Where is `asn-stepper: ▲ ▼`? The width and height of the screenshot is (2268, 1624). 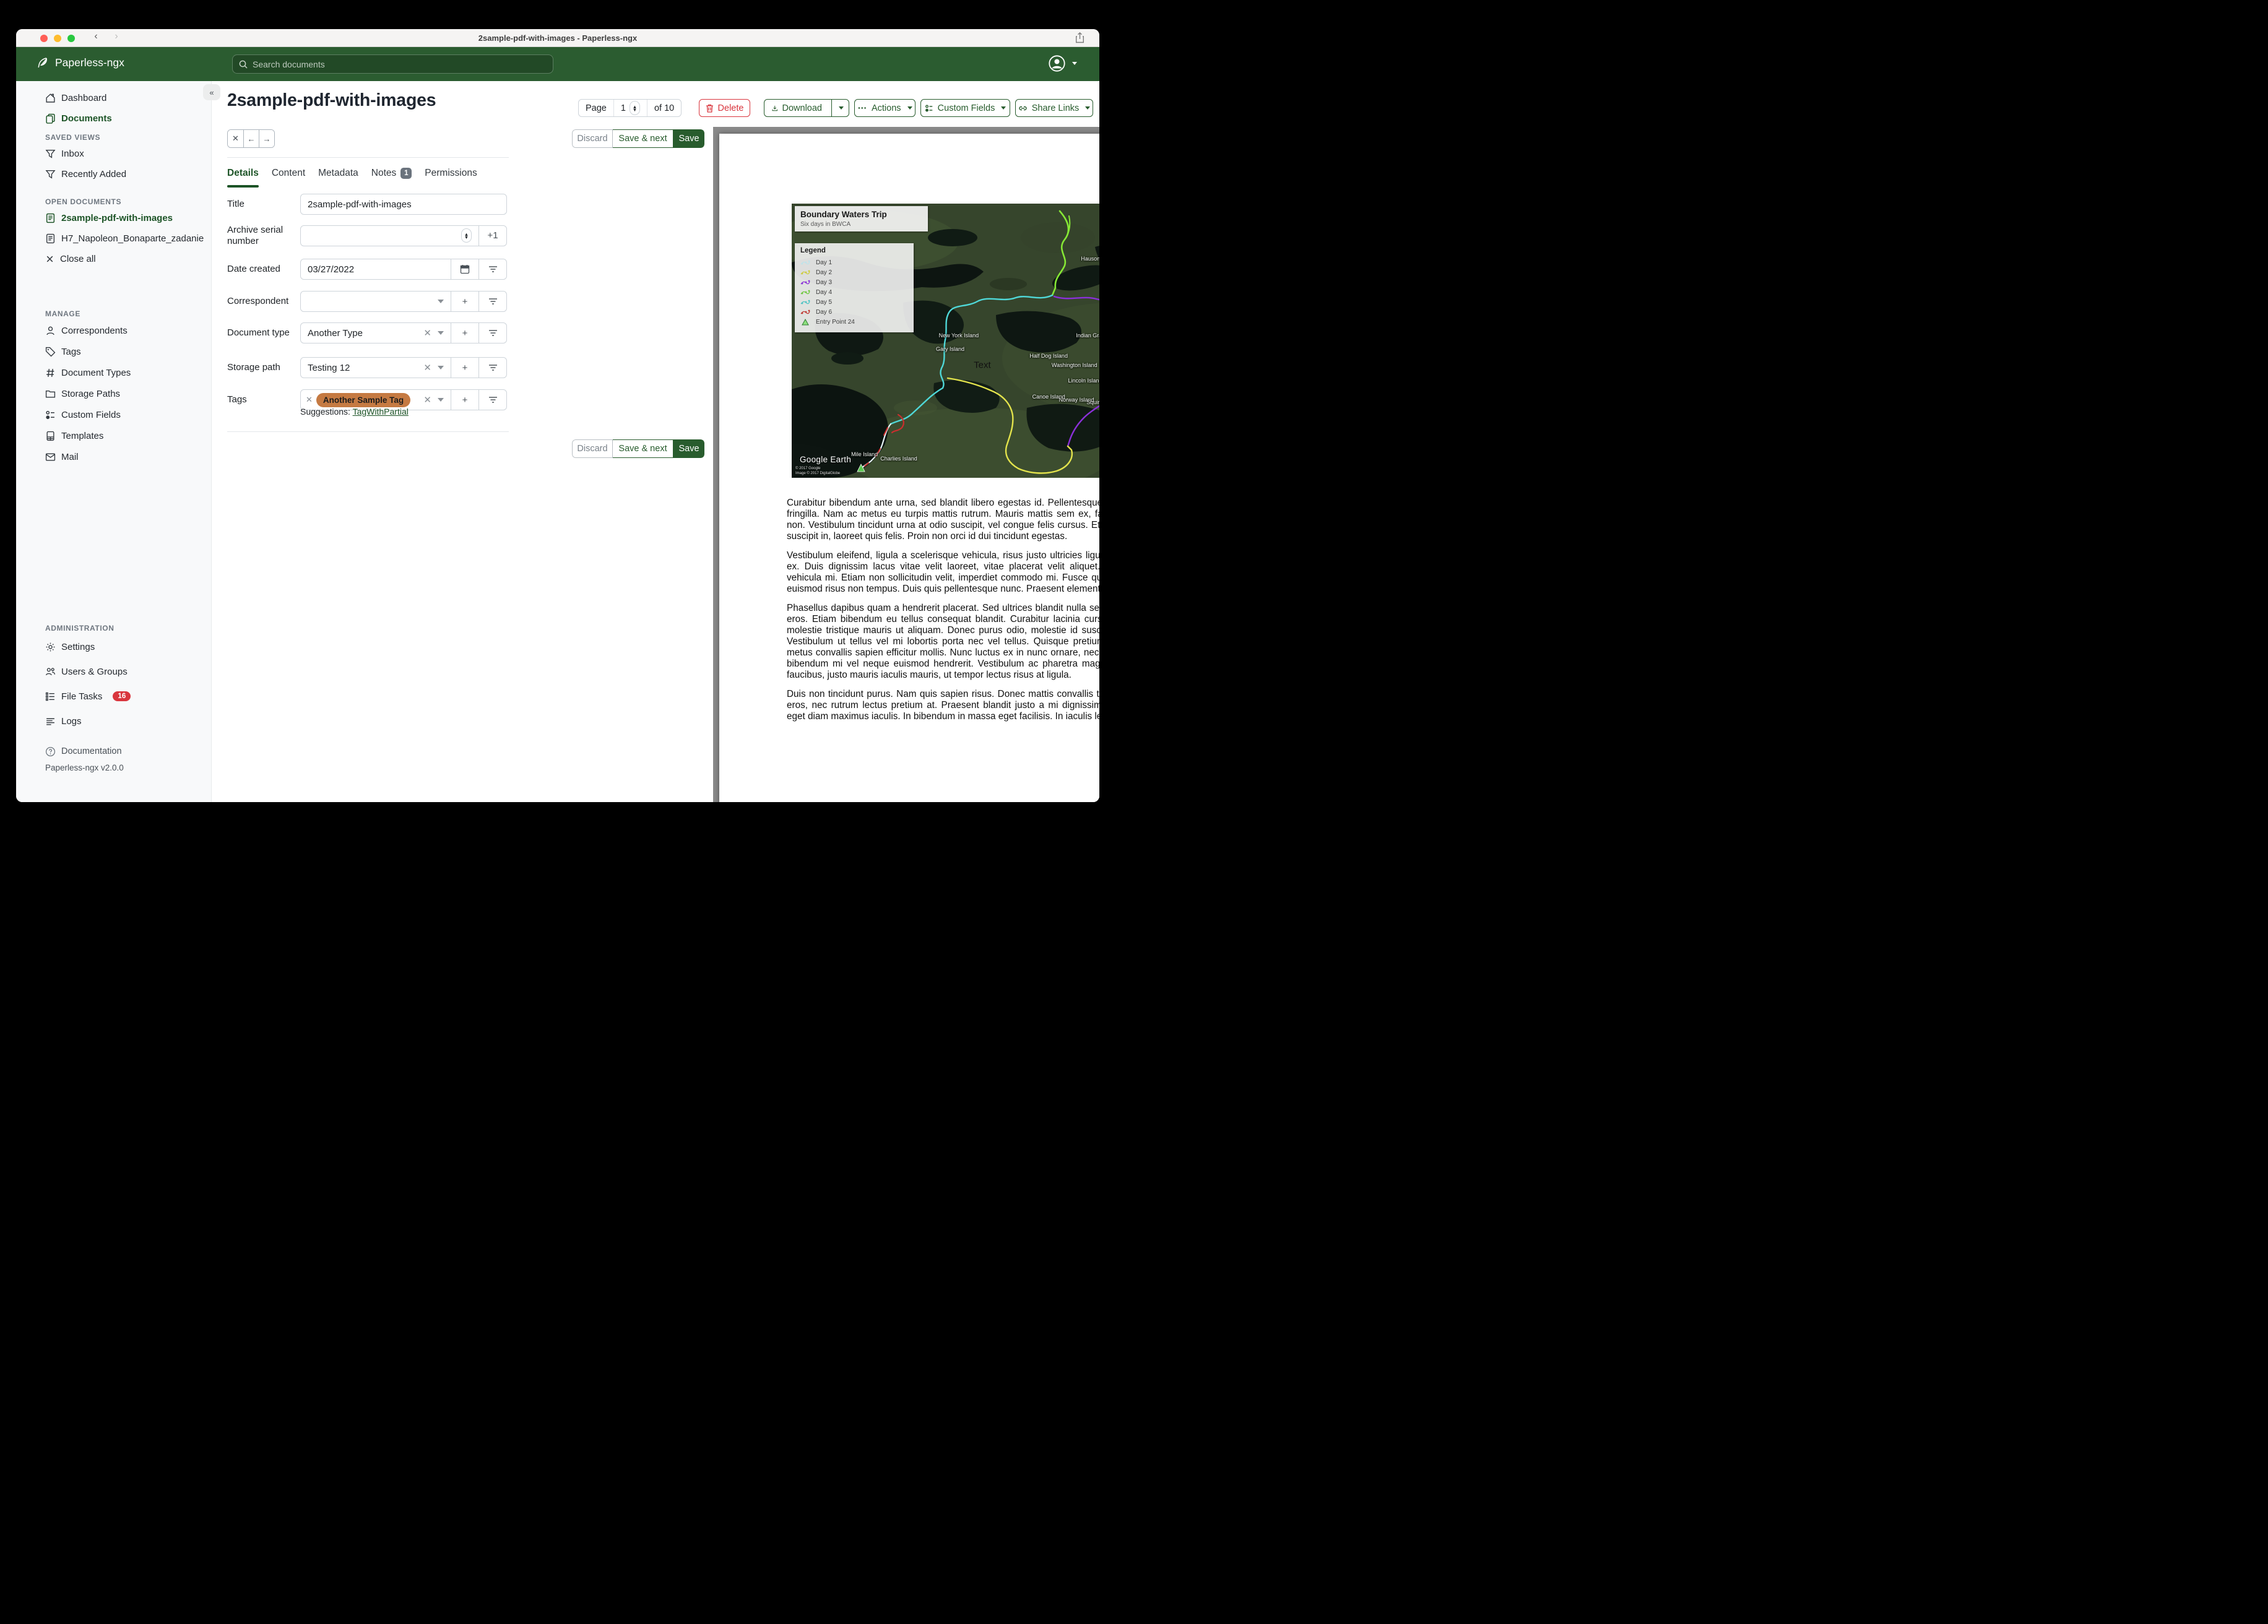
asn-stepper: ▲ ▼ is located at coordinates (466, 235).